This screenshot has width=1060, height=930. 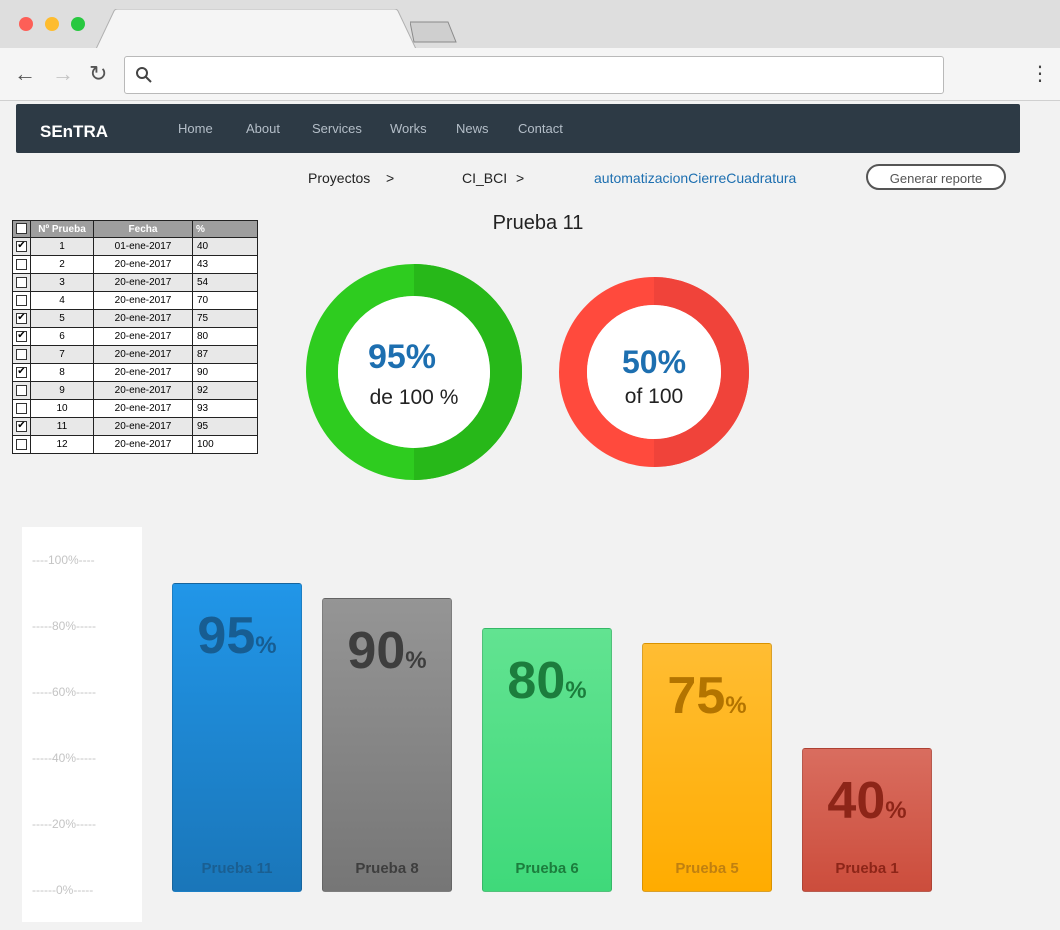 I want to click on column-header-n-prueba: Nº Prueba, so click(x=62, y=229).